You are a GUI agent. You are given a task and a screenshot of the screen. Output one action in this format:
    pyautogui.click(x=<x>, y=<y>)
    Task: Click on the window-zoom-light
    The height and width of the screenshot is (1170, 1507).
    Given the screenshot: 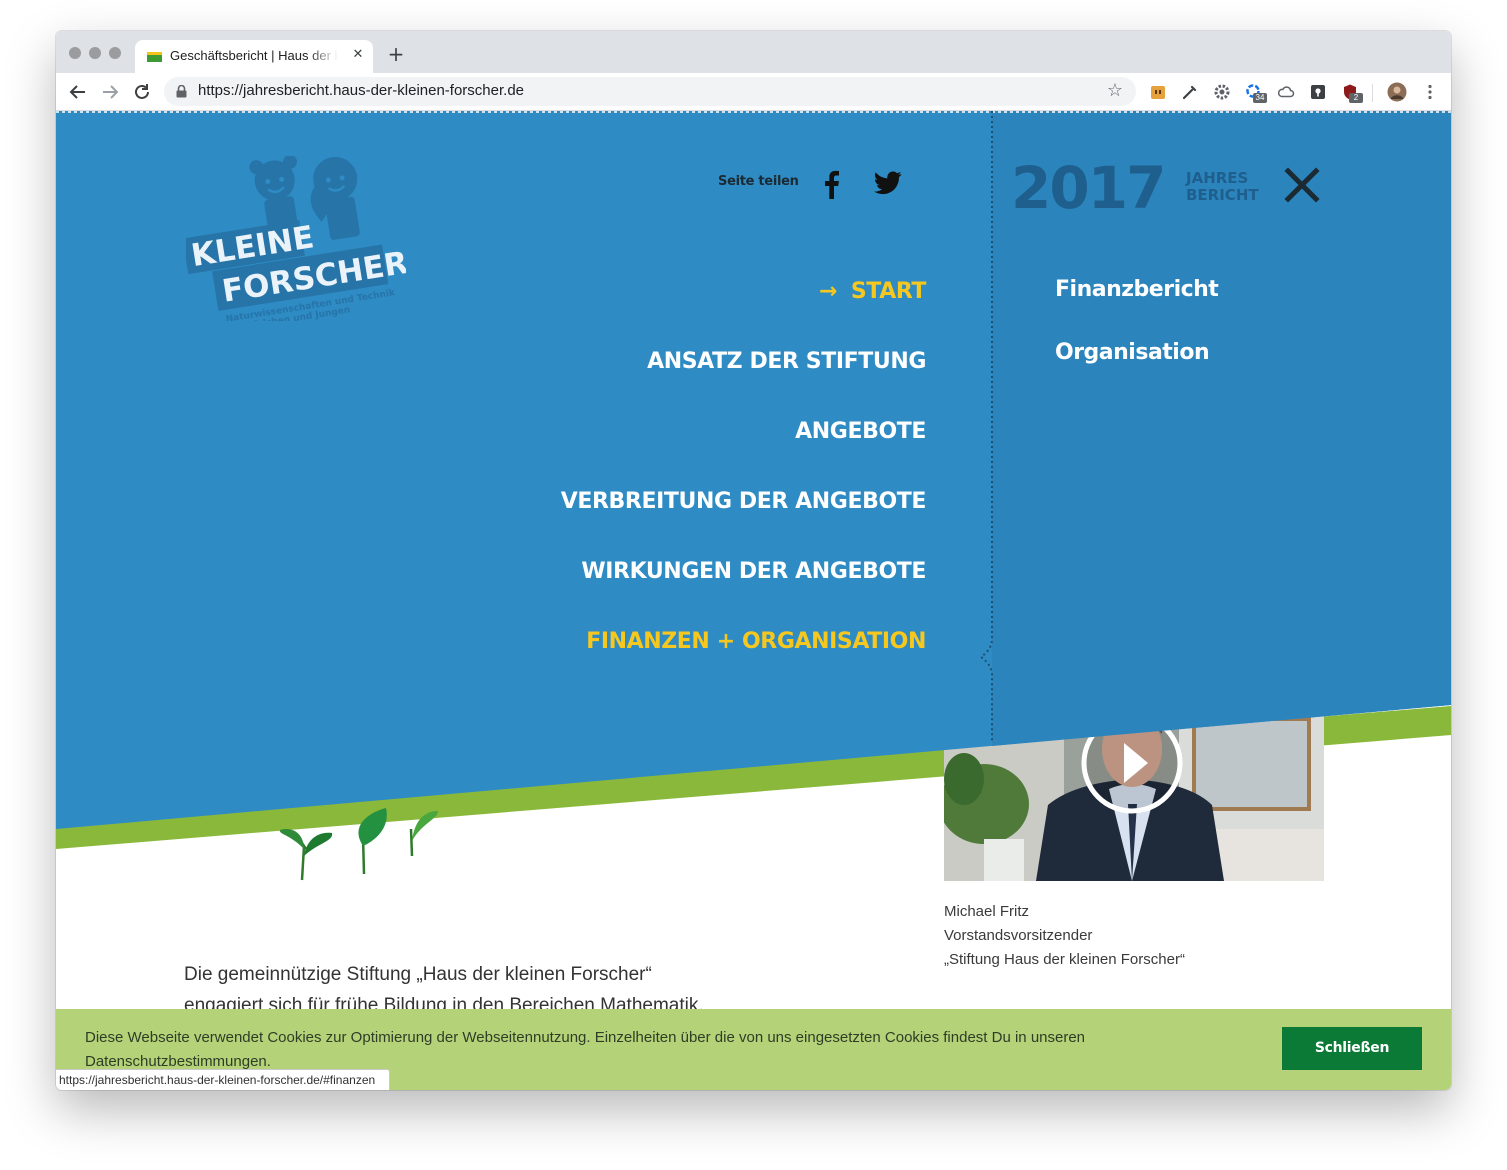 What is the action you would take?
    pyautogui.click(x=115, y=53)
    